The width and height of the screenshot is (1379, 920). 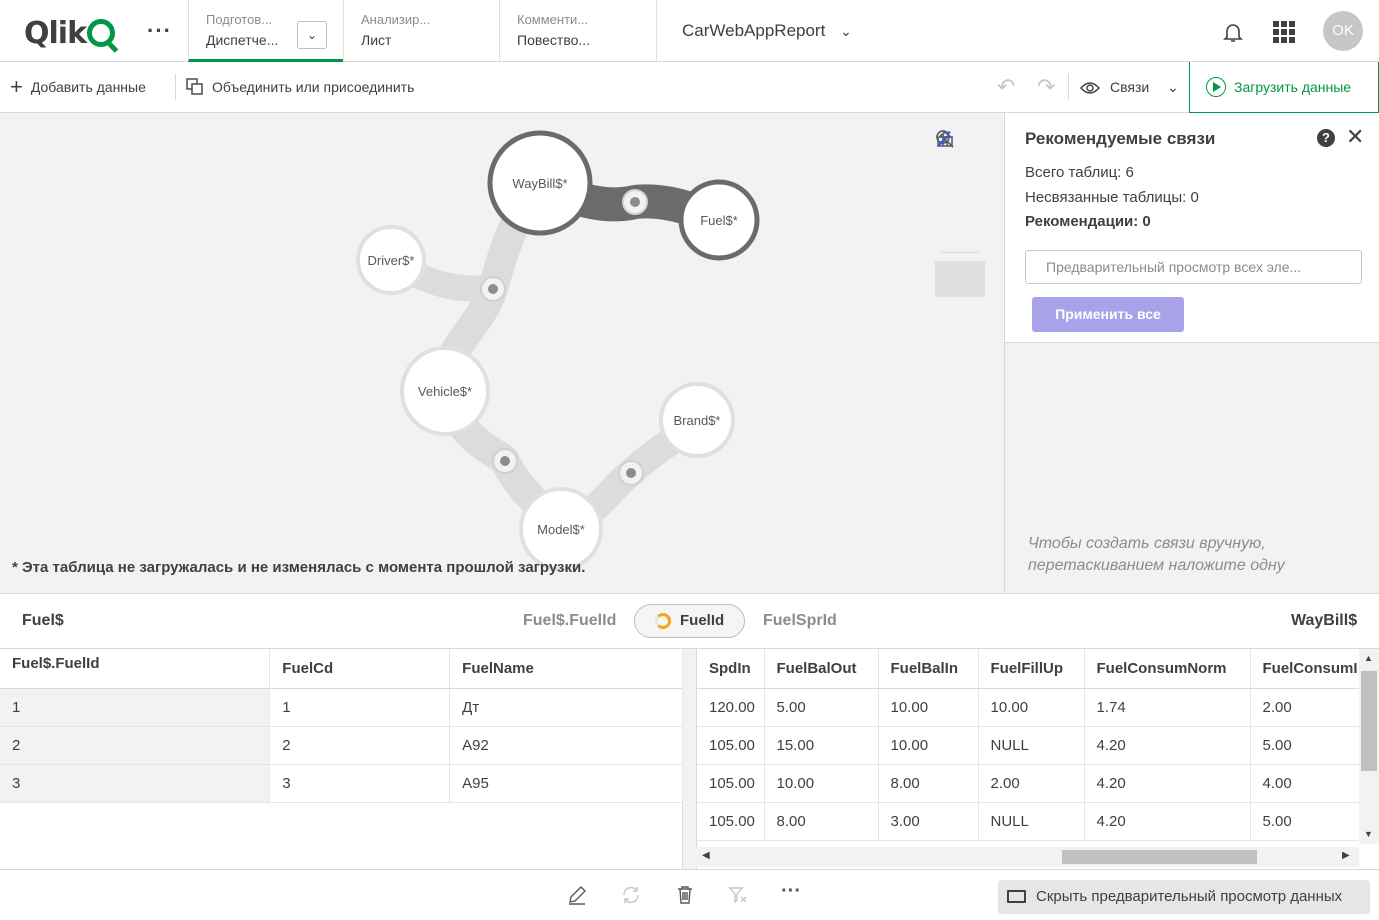 I want to click on load-data-button: Загрузить данные, so click(x=1284, y=87).